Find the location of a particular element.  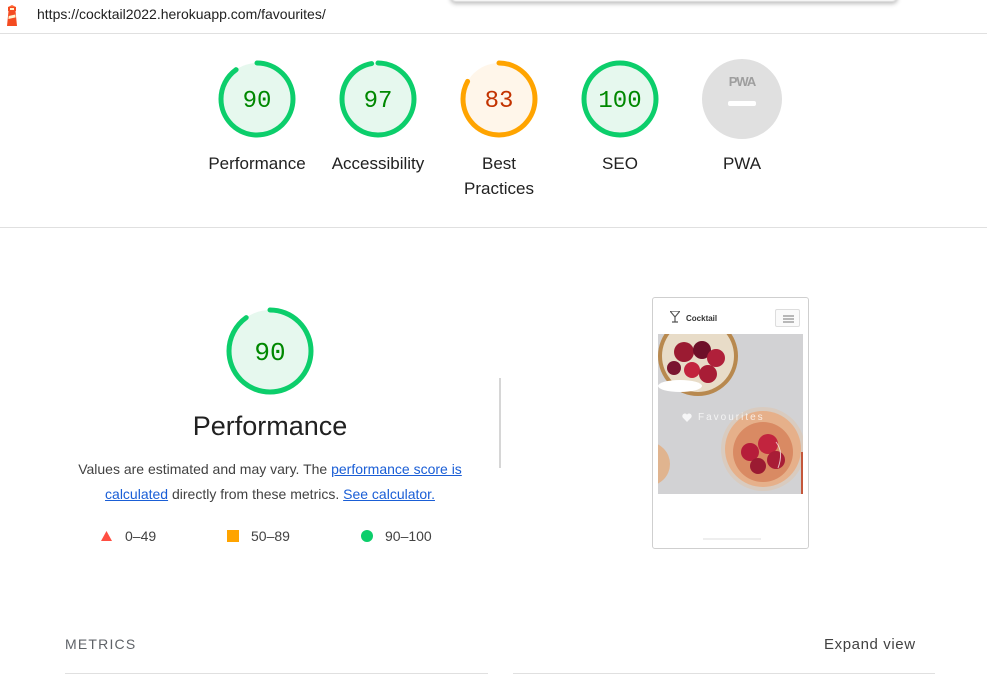

gauge-ring: 90 is located at coordinates (257, 99).